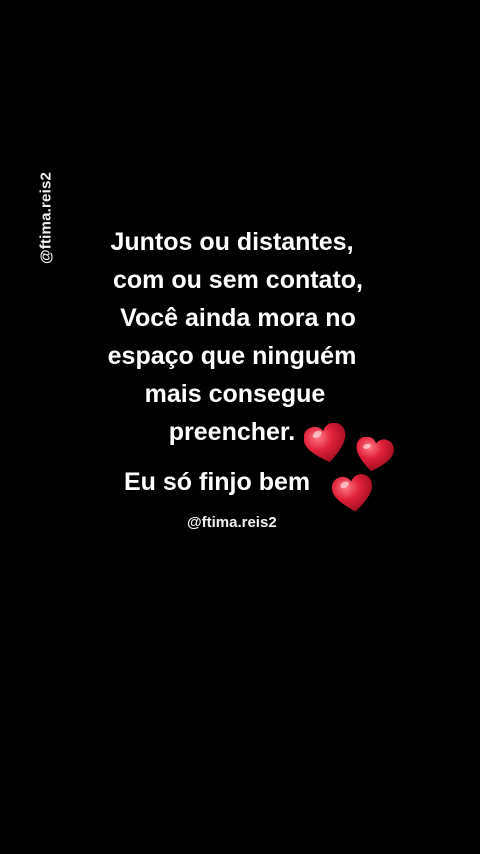 The height and width of the screenshot is (854, 480). What do you see at coordinates (232, 522) in the screenshot?
I see `bottom-watermark: @ftima.reis2` at bounding box center [232, 522].